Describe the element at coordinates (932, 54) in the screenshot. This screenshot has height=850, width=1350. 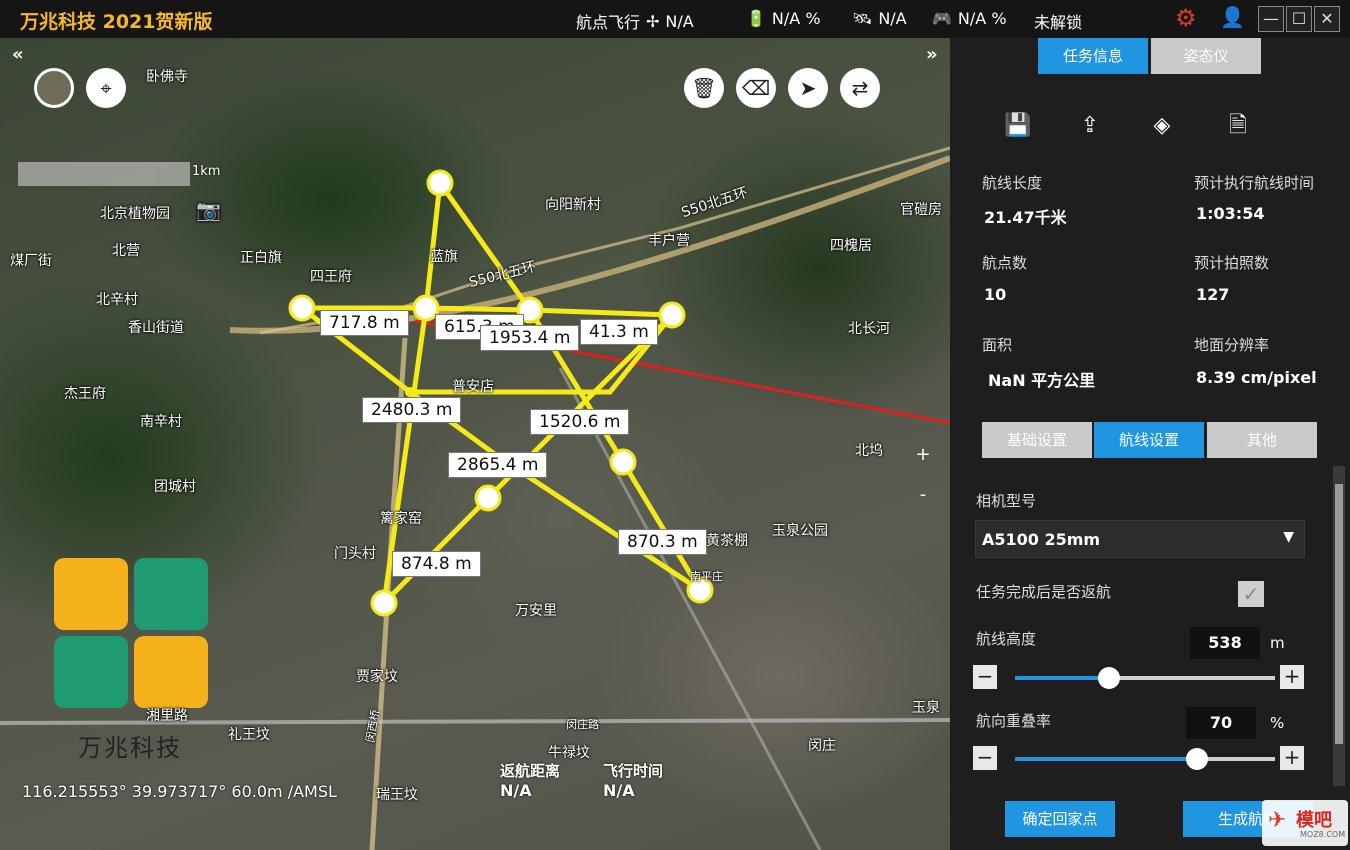
I see `collapse-right-button: »` at that location.